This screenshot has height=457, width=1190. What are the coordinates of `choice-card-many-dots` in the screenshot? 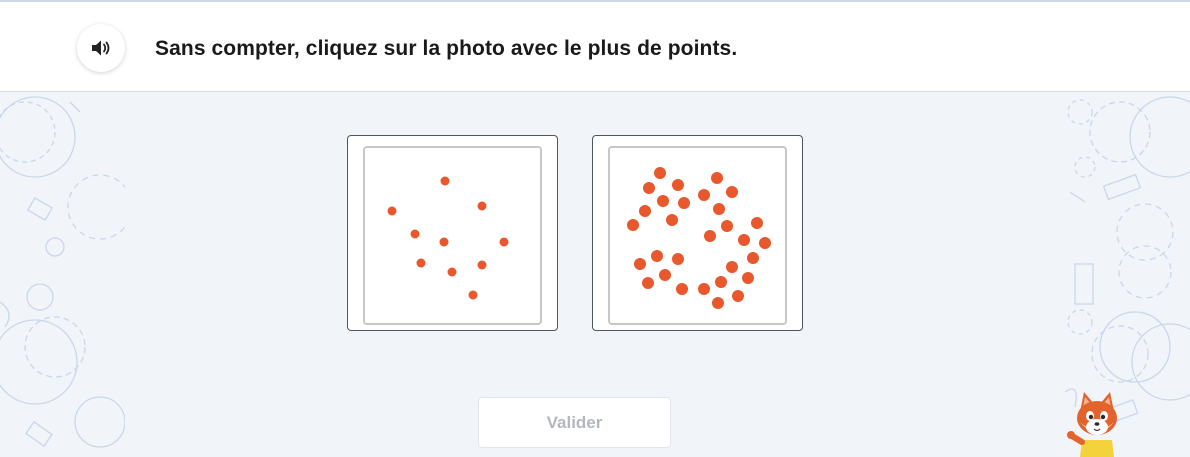 It's located at (697, 233).